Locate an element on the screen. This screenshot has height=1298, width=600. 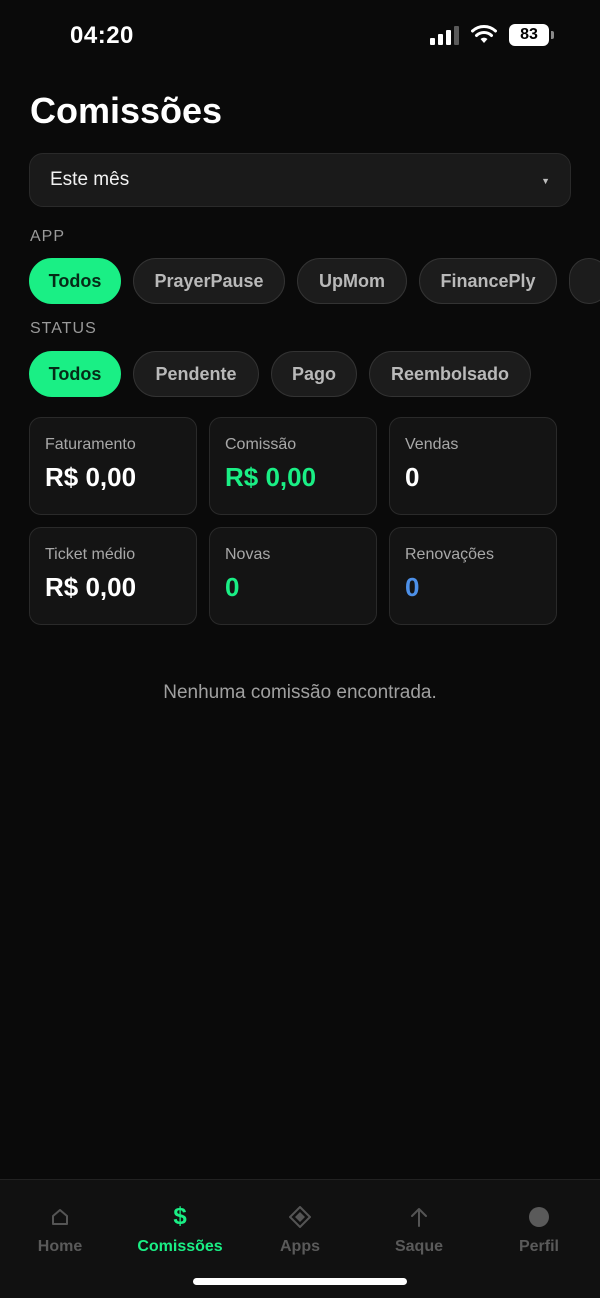
home-icon is located at coordinates (60, 1217).